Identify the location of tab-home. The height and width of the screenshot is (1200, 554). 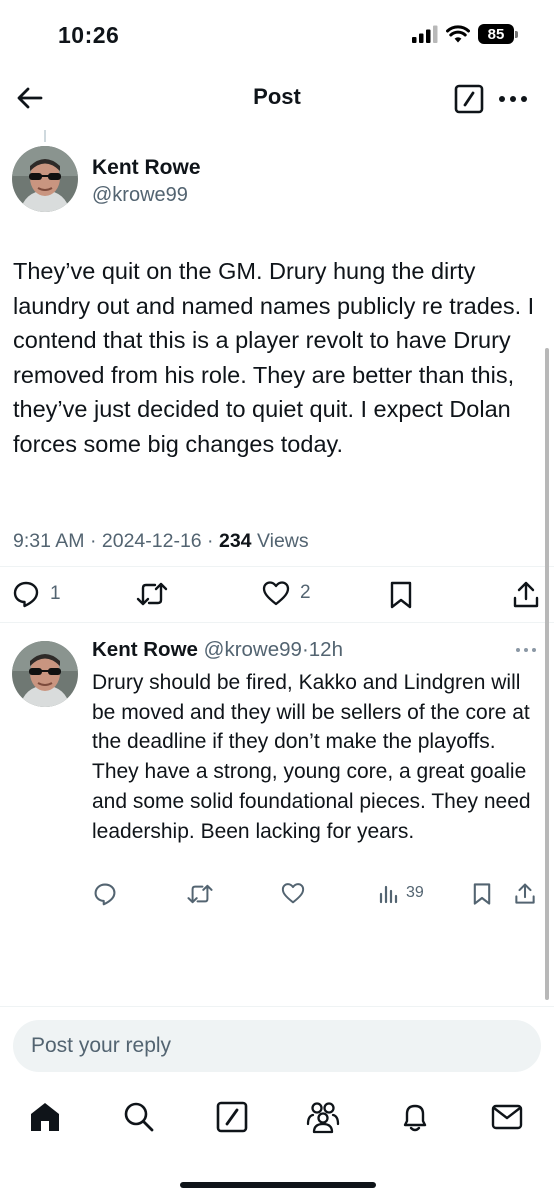
(45, 1117).